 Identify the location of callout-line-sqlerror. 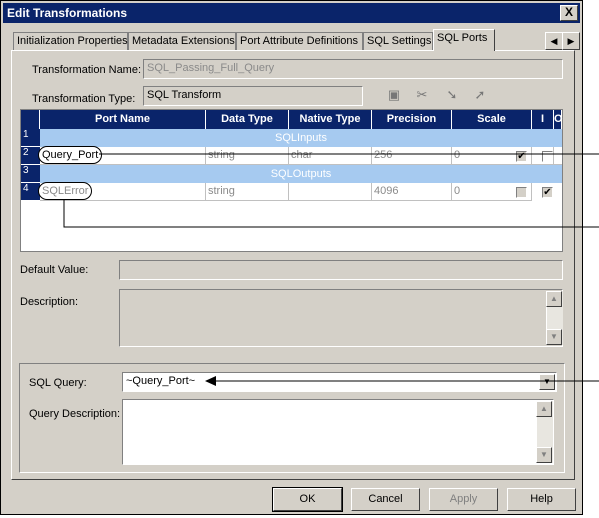
(331, 213).